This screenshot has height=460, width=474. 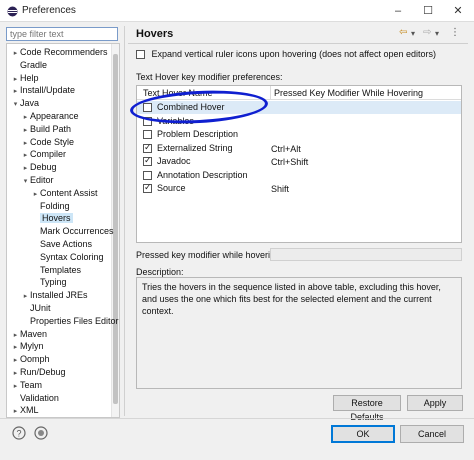 I want to click on tree-item-label: Save Actions, so click(x=66, y=244).